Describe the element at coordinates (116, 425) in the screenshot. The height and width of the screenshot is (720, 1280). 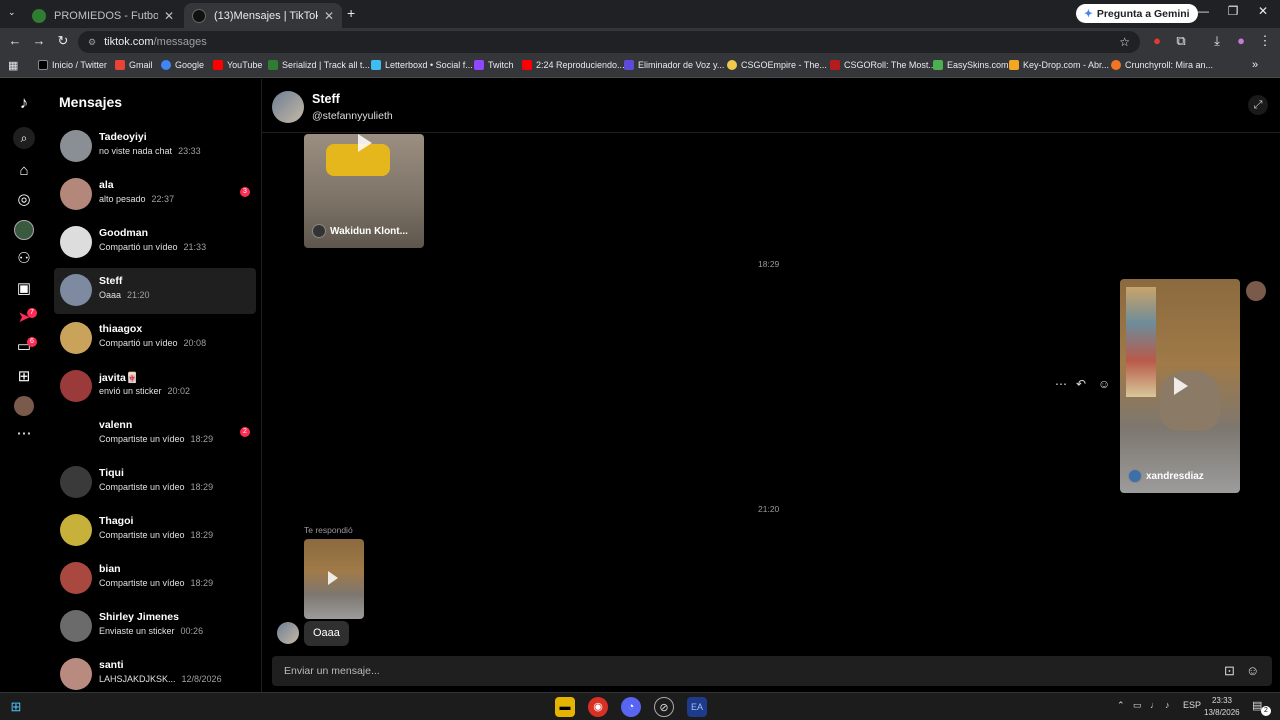
I see `conversation-name: valenn` at that location.